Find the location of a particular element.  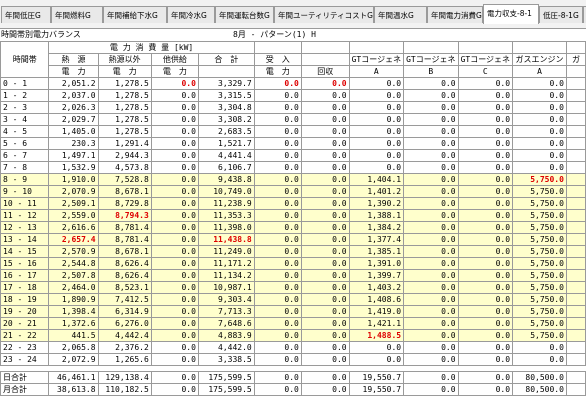

value-cell: 38,613.8 is located at coordinates (73, 389).